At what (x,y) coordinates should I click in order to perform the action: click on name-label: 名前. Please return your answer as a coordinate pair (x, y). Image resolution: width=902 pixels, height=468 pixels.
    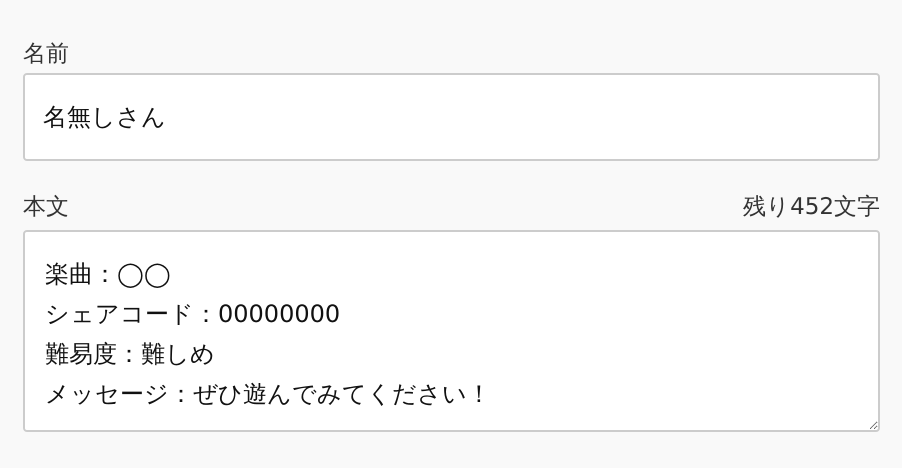
    Looking at the image, I should click on (46, 54).